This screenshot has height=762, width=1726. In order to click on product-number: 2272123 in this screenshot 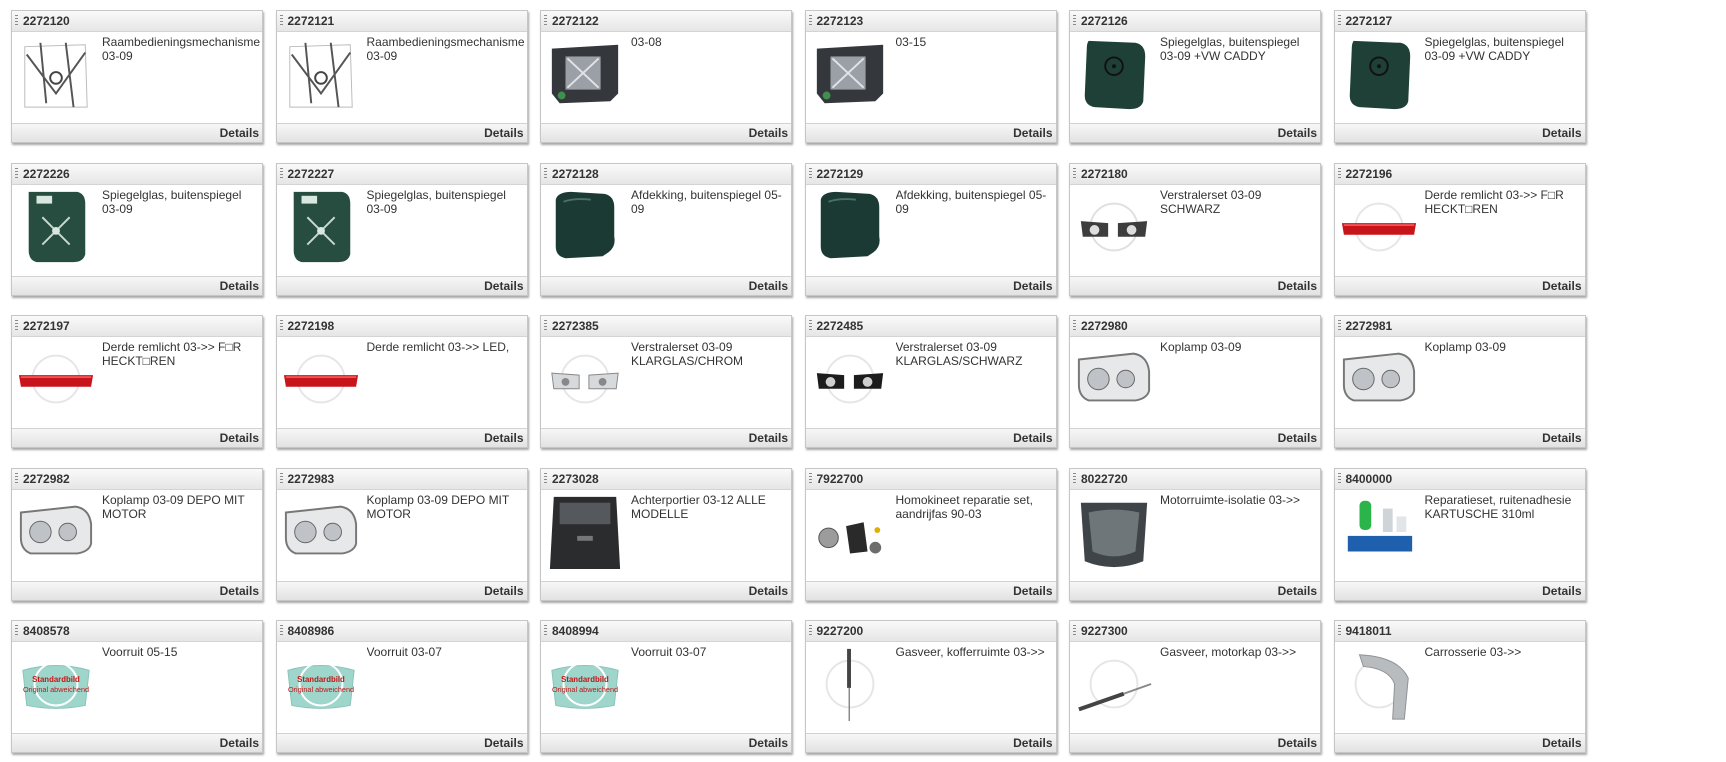, I will do `click(840, 21)`.